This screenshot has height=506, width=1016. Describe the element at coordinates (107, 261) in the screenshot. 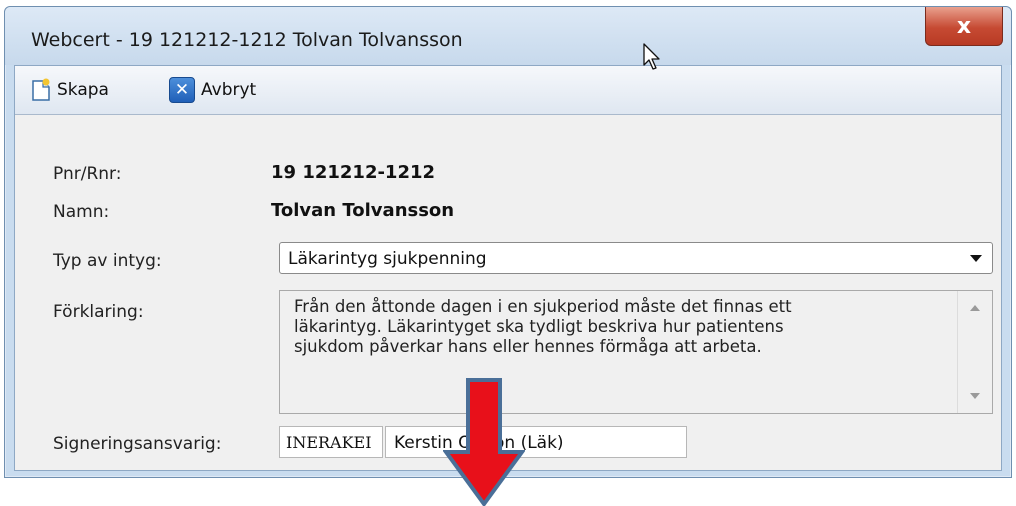

I see `cert-type-label: Typ av intyg:` at that location.